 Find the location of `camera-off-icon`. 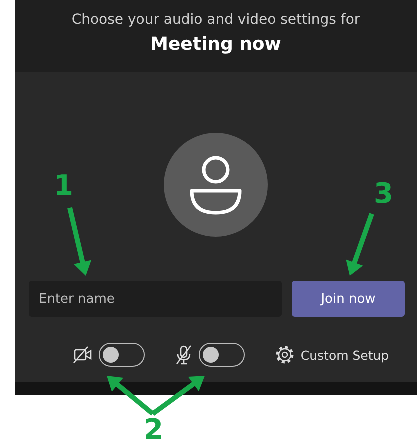

camera-off-icon is located at coordinates (82, 355).